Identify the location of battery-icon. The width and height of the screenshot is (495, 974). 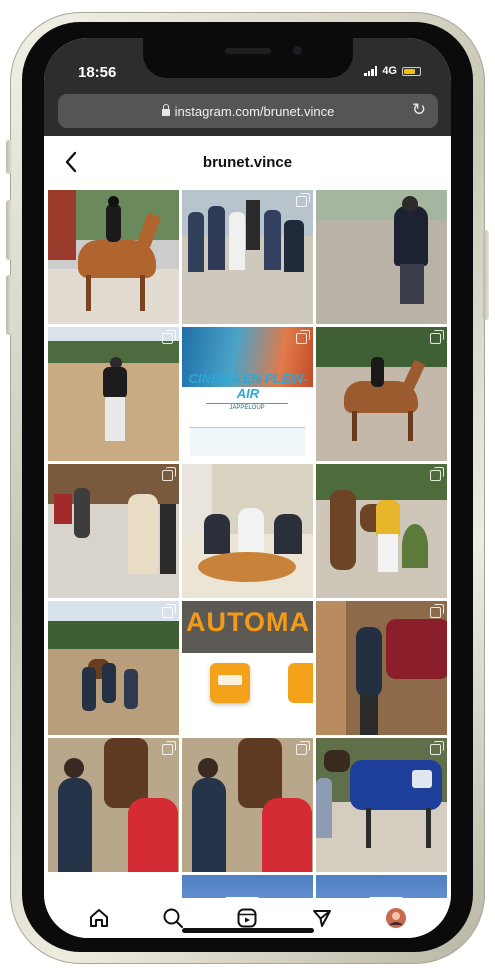
(411, 71).